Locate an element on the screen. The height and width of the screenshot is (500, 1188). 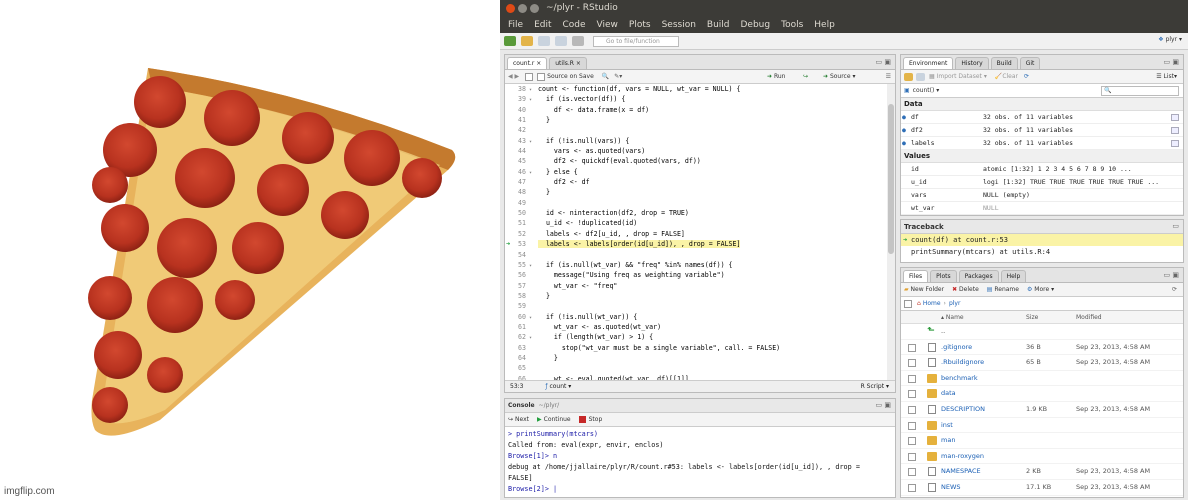
editor-scrollbar is located at coordinates (891, 232).